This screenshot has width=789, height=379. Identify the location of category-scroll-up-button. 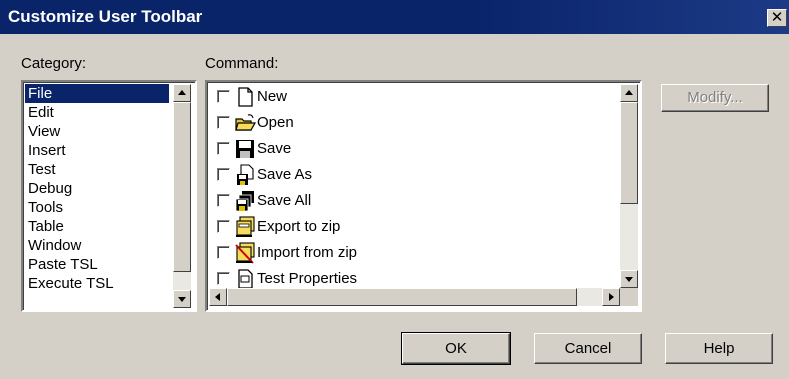
(182, 93).